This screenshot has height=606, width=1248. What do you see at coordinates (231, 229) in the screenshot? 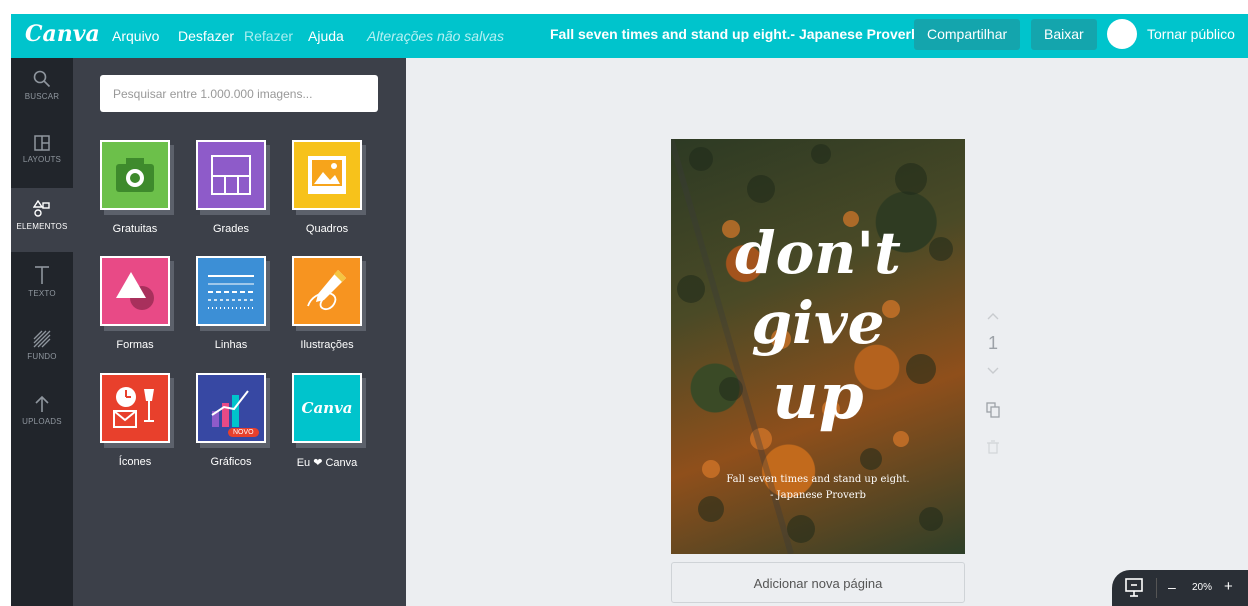
I see `tile-label: Grades` at bounding box center [231, 229].